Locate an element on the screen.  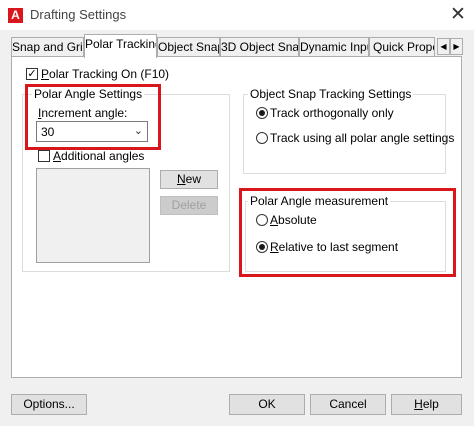
delete-angle-button: Delete is located at coordinates (189, 205).